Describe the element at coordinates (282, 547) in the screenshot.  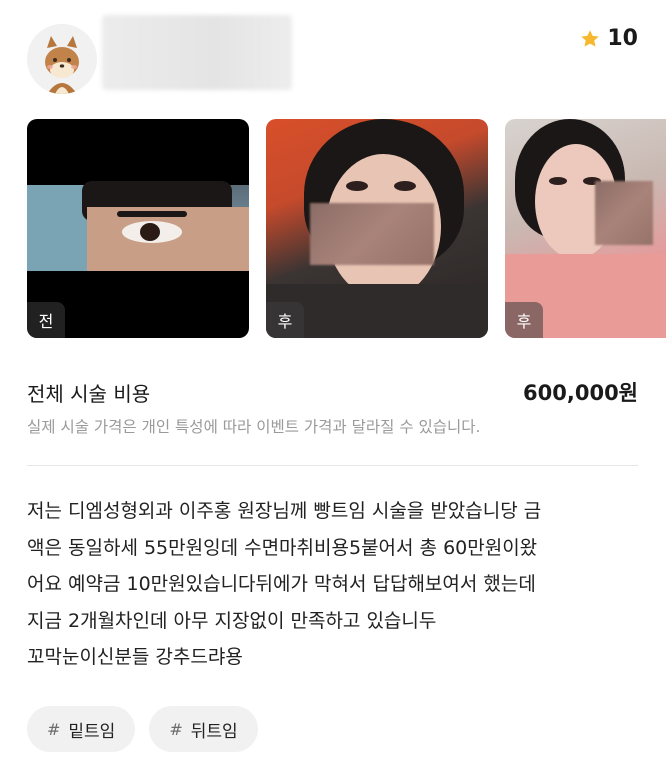
I see `review-line: 액은 동일하세 55만원잉데 수면마취비용5붙어서 총 60만원이왔` at that location.